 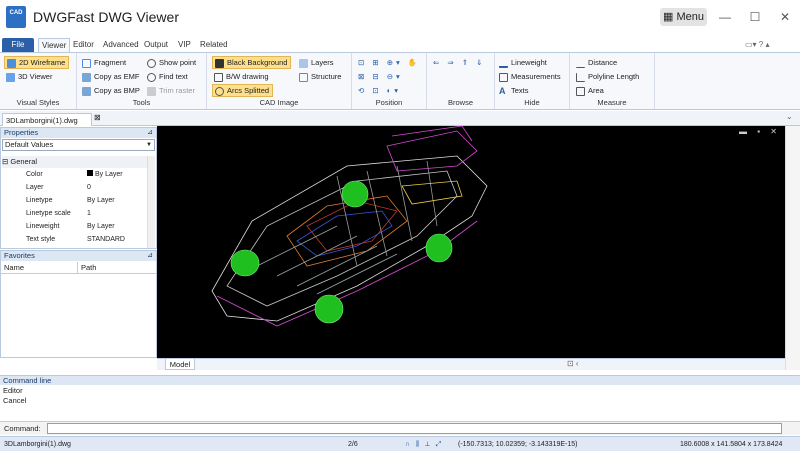 What do you see at coordinates (460, 102) in the screenshot?
I see `group-label: Browse` at bounding box center [460, 102].